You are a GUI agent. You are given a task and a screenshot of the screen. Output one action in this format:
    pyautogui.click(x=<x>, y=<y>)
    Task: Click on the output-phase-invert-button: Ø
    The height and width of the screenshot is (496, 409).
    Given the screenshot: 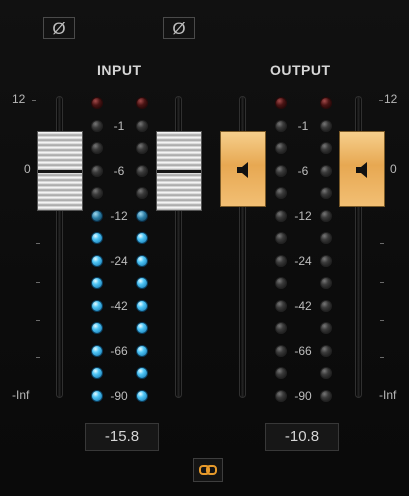 What is the action you would take?
    pyautogui.click(x=179, y=28)
    